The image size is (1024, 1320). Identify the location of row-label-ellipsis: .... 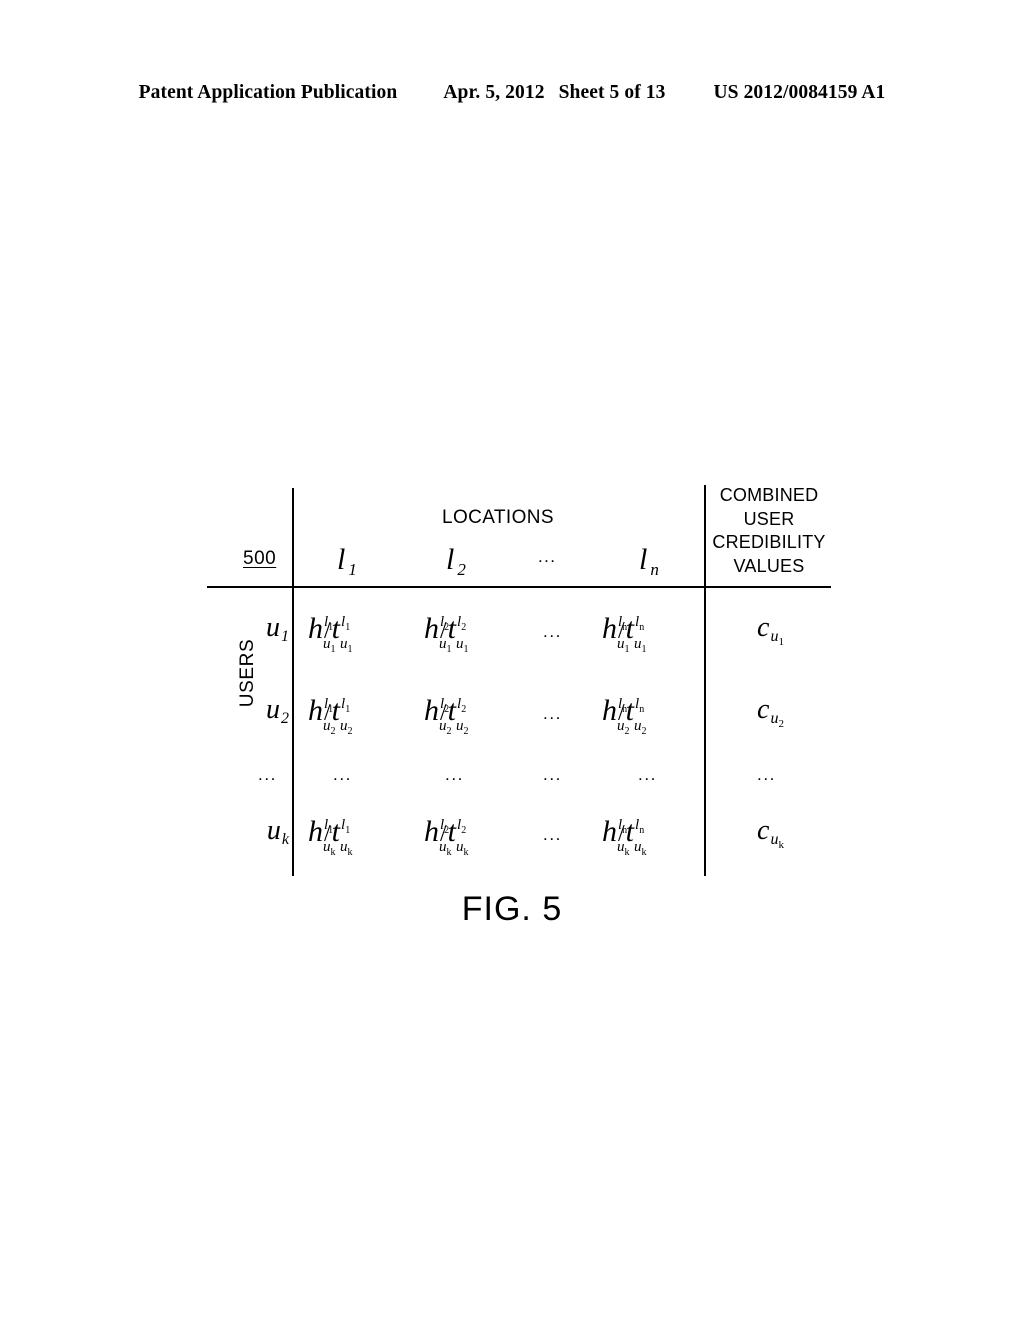
(267, 774).